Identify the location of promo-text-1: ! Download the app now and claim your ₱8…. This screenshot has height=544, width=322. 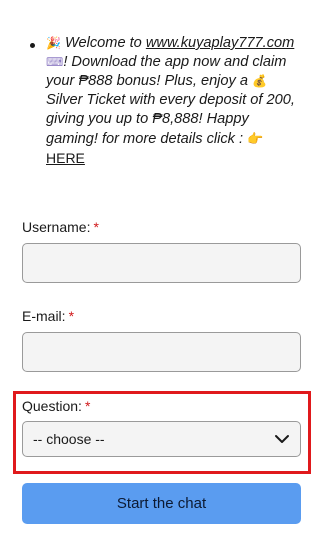
(166, 71).